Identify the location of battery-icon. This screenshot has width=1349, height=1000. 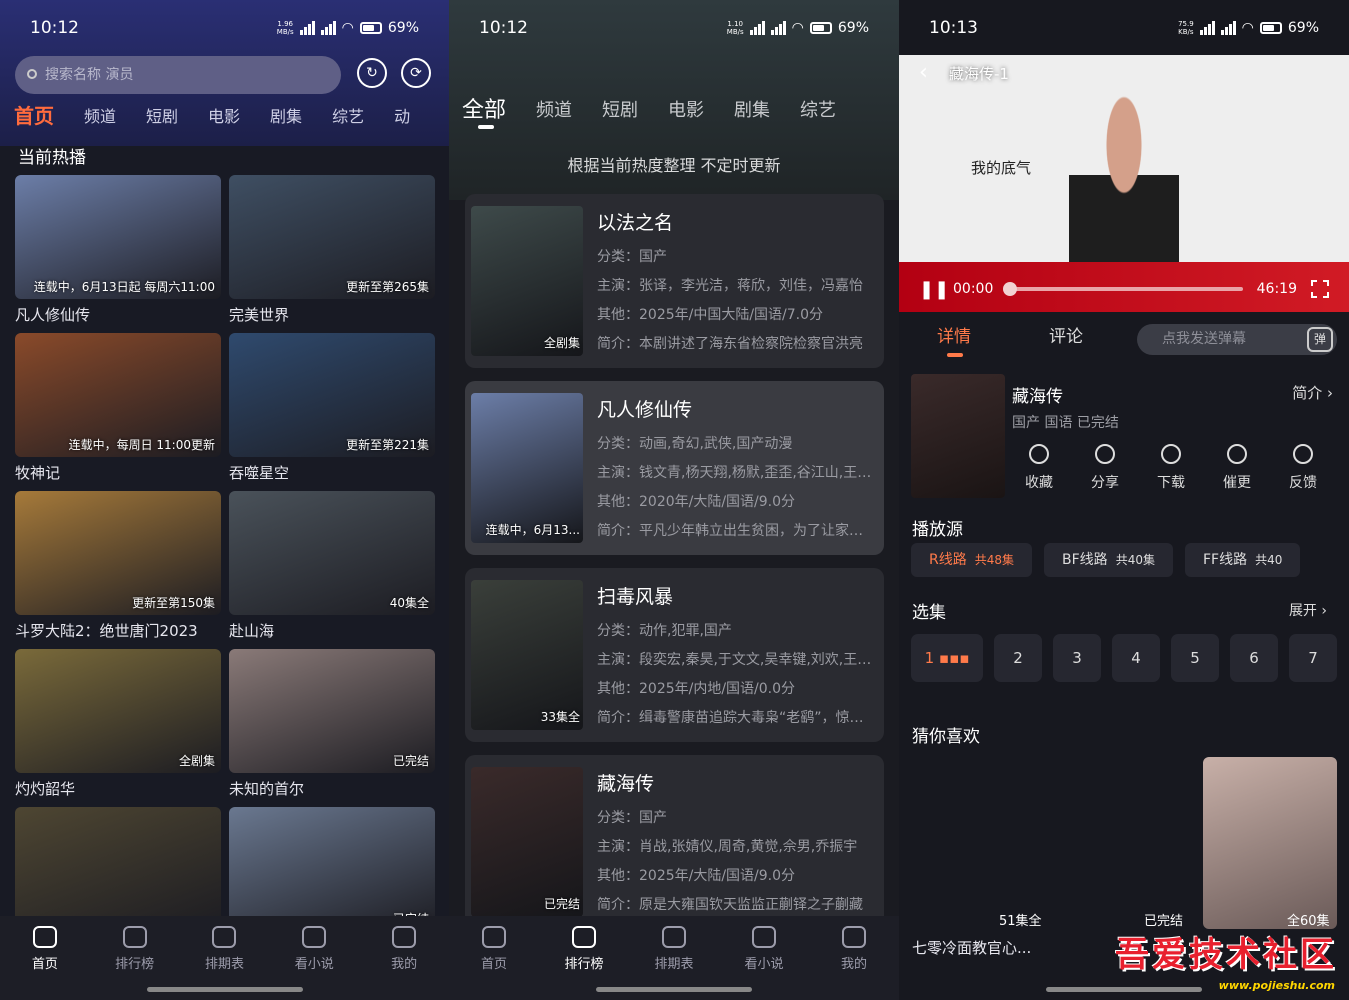
(820, 27).